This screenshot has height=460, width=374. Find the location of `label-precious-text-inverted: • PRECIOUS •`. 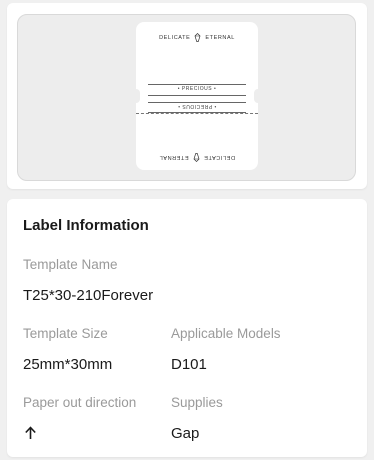

label-precious-text-inverted: • PRECIOUS • is located at coordinates (197, 106).